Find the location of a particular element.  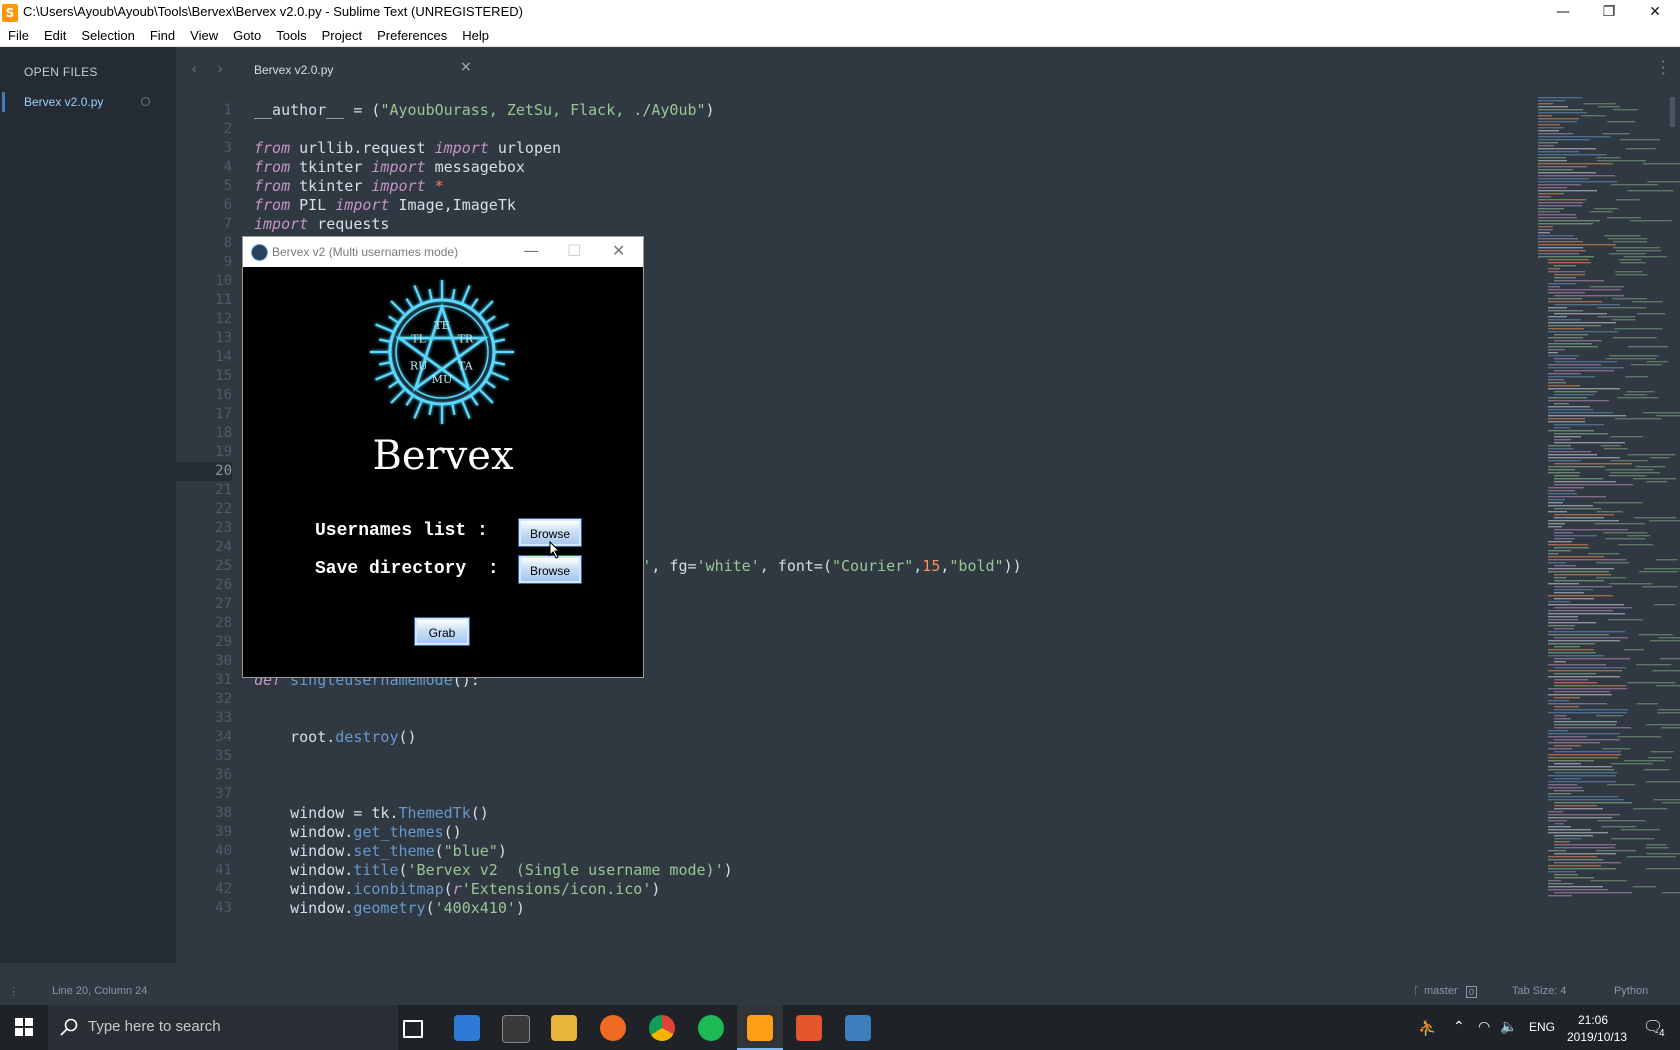

open-files-header: OPEN FILES is located at coordinates (61, 72).